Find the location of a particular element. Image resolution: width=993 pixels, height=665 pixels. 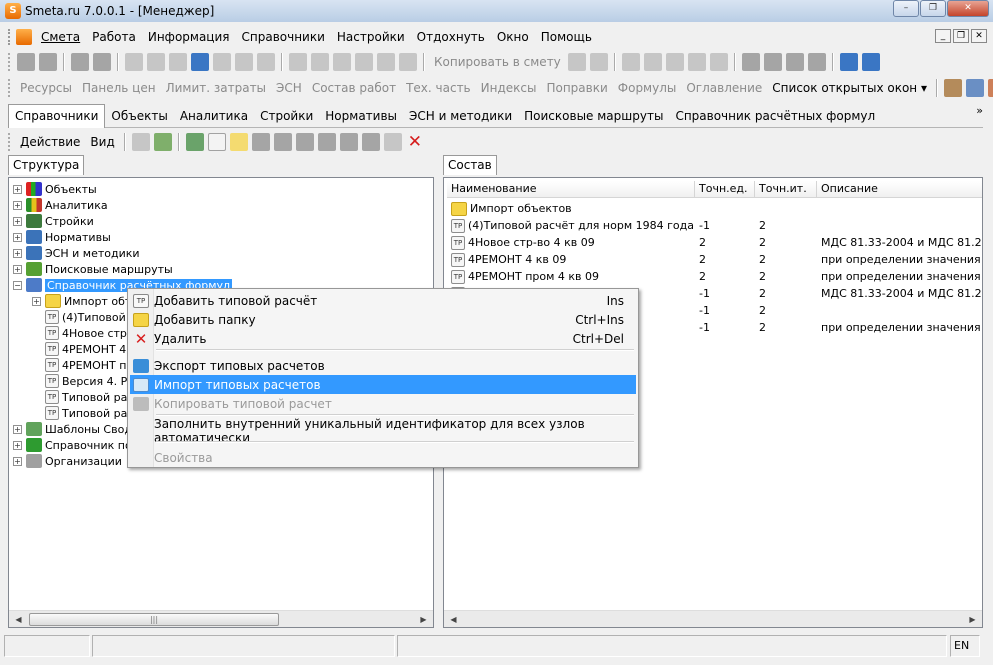

tab-search-routes: Поисковые маршруты is located at coordinates (593, 116).